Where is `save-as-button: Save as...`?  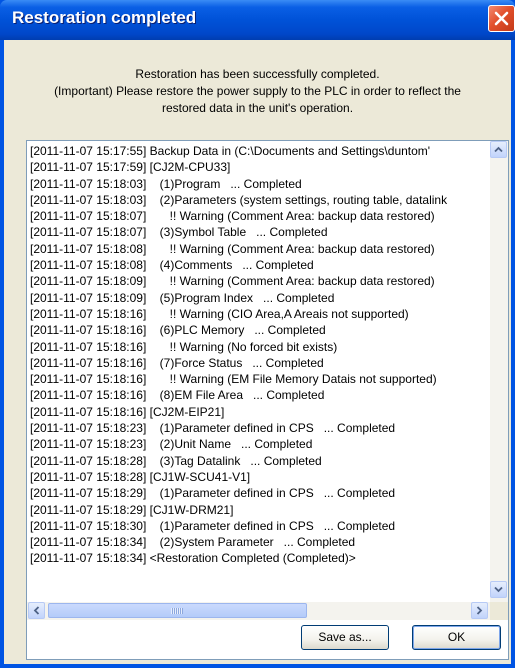 save-as-button: Save as... is located at coordinates (345, 637).